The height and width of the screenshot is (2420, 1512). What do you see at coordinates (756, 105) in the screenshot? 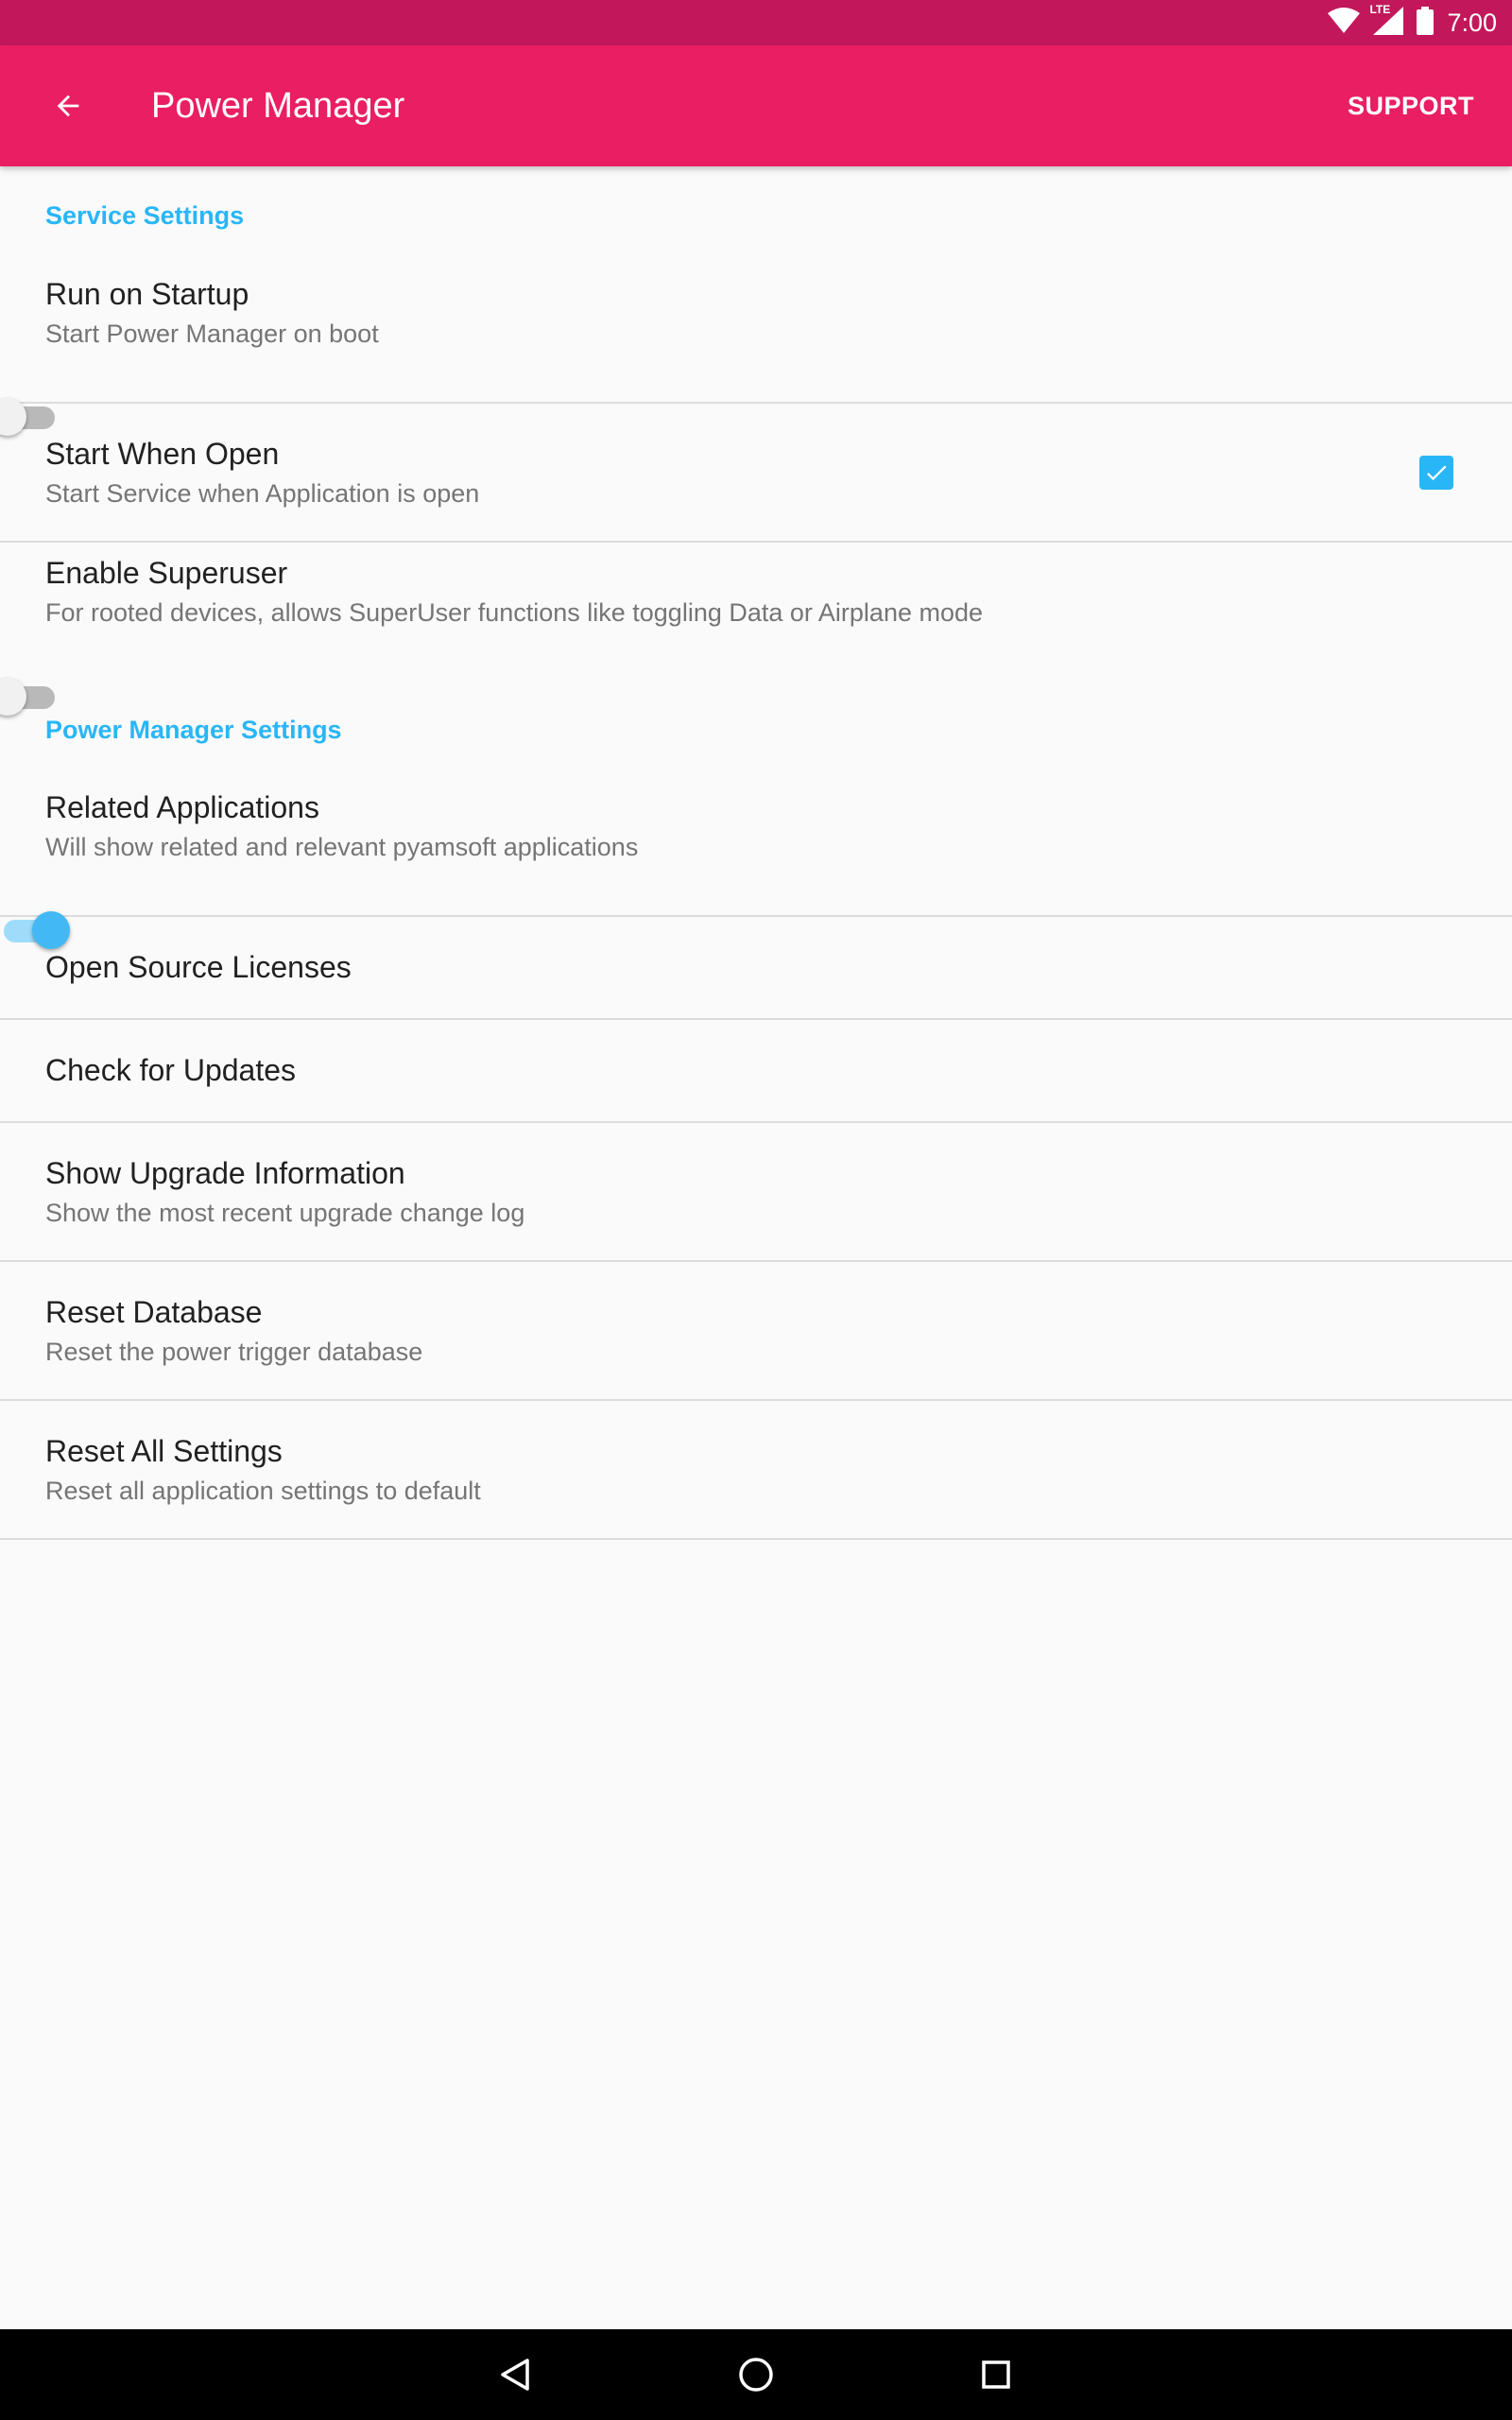
I see `app-bar: Power Manager SUPPORT` at bounding box center [756, 105].